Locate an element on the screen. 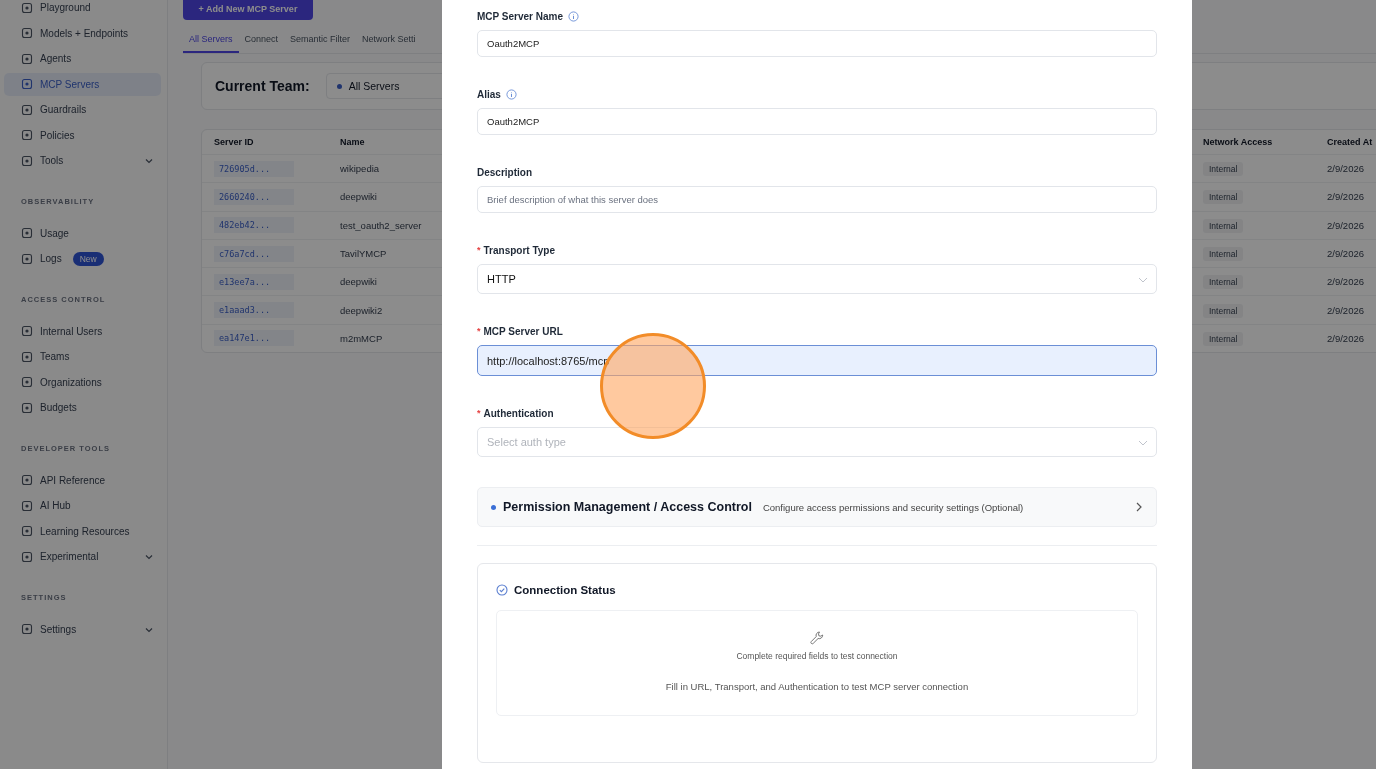 The image size is (1376, 769). sidebar-item: Settings is located at coordinates (82, 629).